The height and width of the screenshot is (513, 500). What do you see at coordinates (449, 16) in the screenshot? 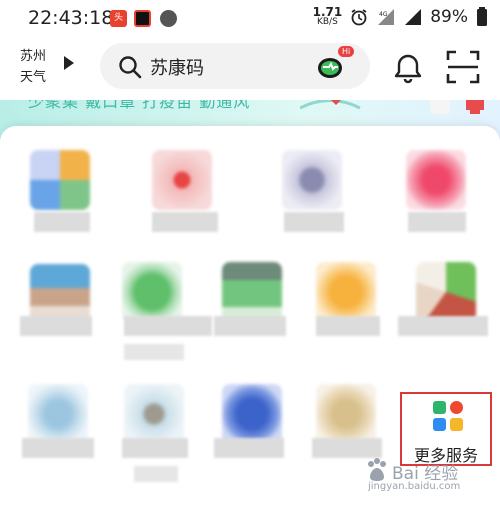
I see `battery-percent: 89%` at bounding box center [449, 16].